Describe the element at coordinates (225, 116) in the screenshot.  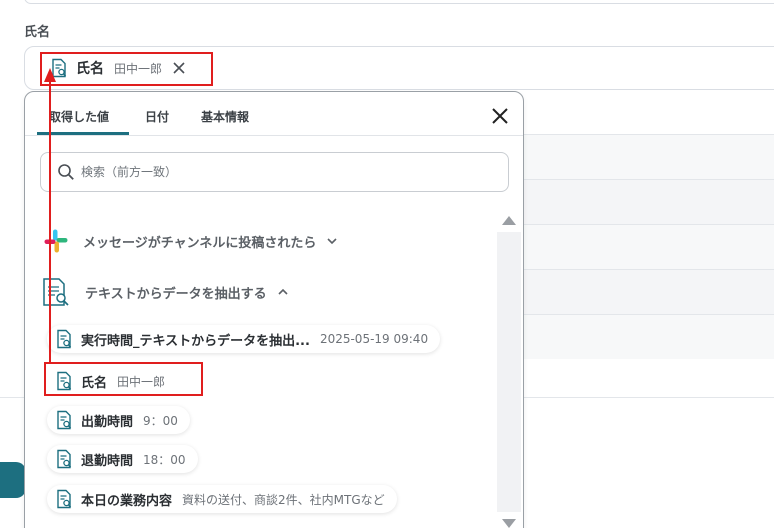
I see `tab-basic-info: 基本情報` at that location.